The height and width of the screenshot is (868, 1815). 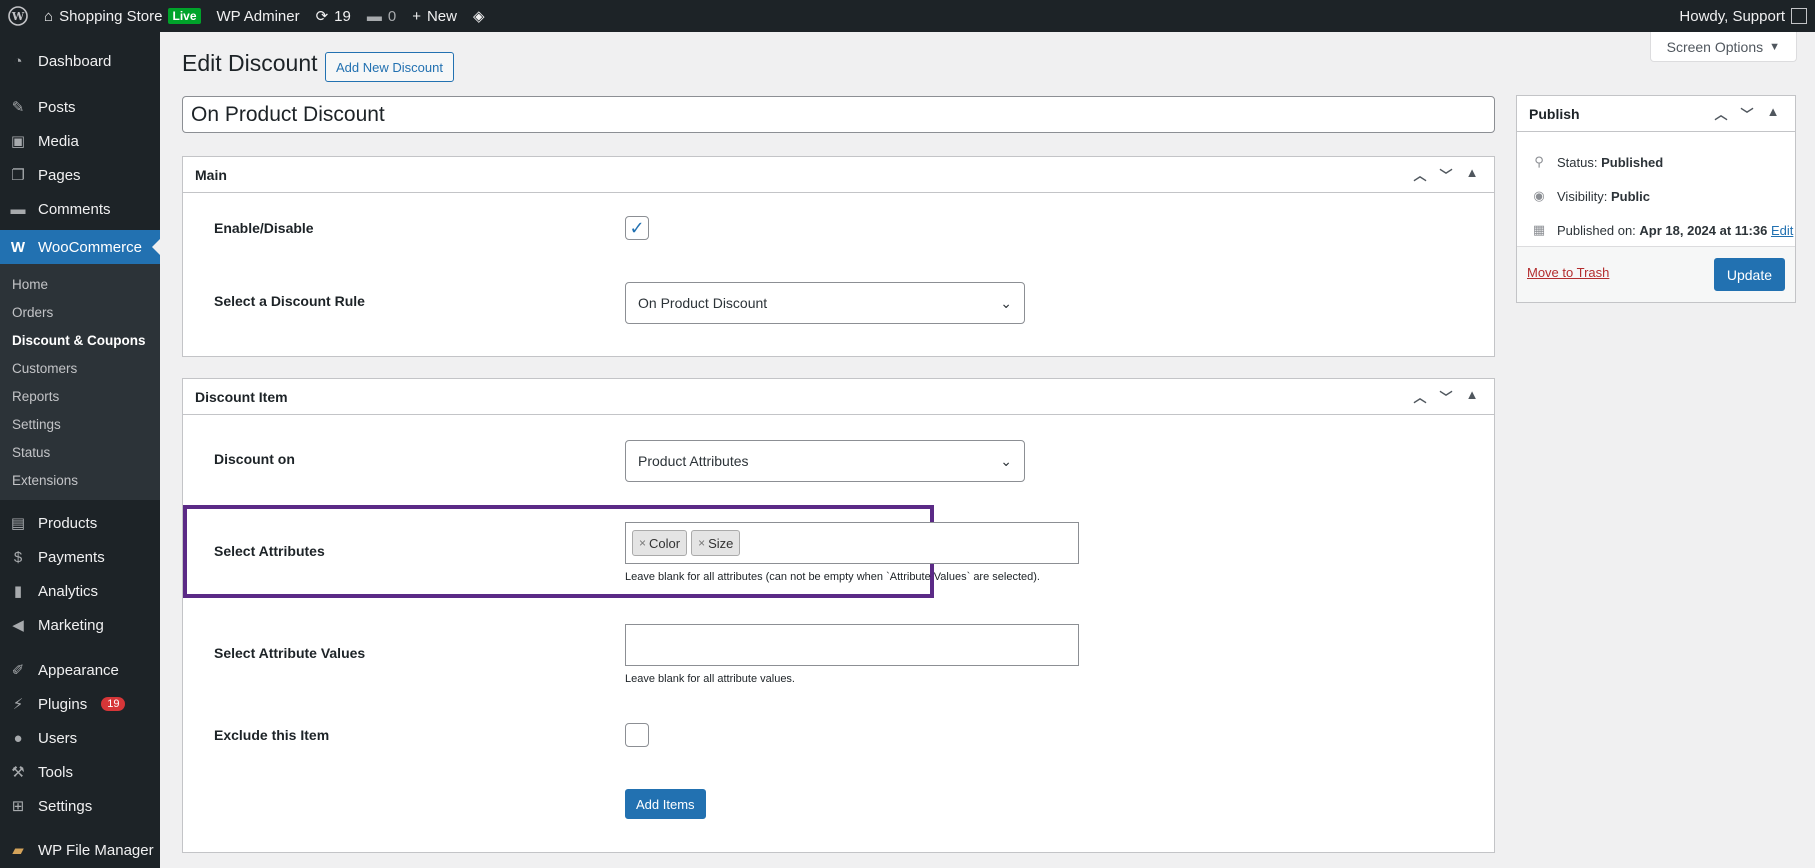 I want to click on select-value: On Product Discount, so click(x=703, y=303).